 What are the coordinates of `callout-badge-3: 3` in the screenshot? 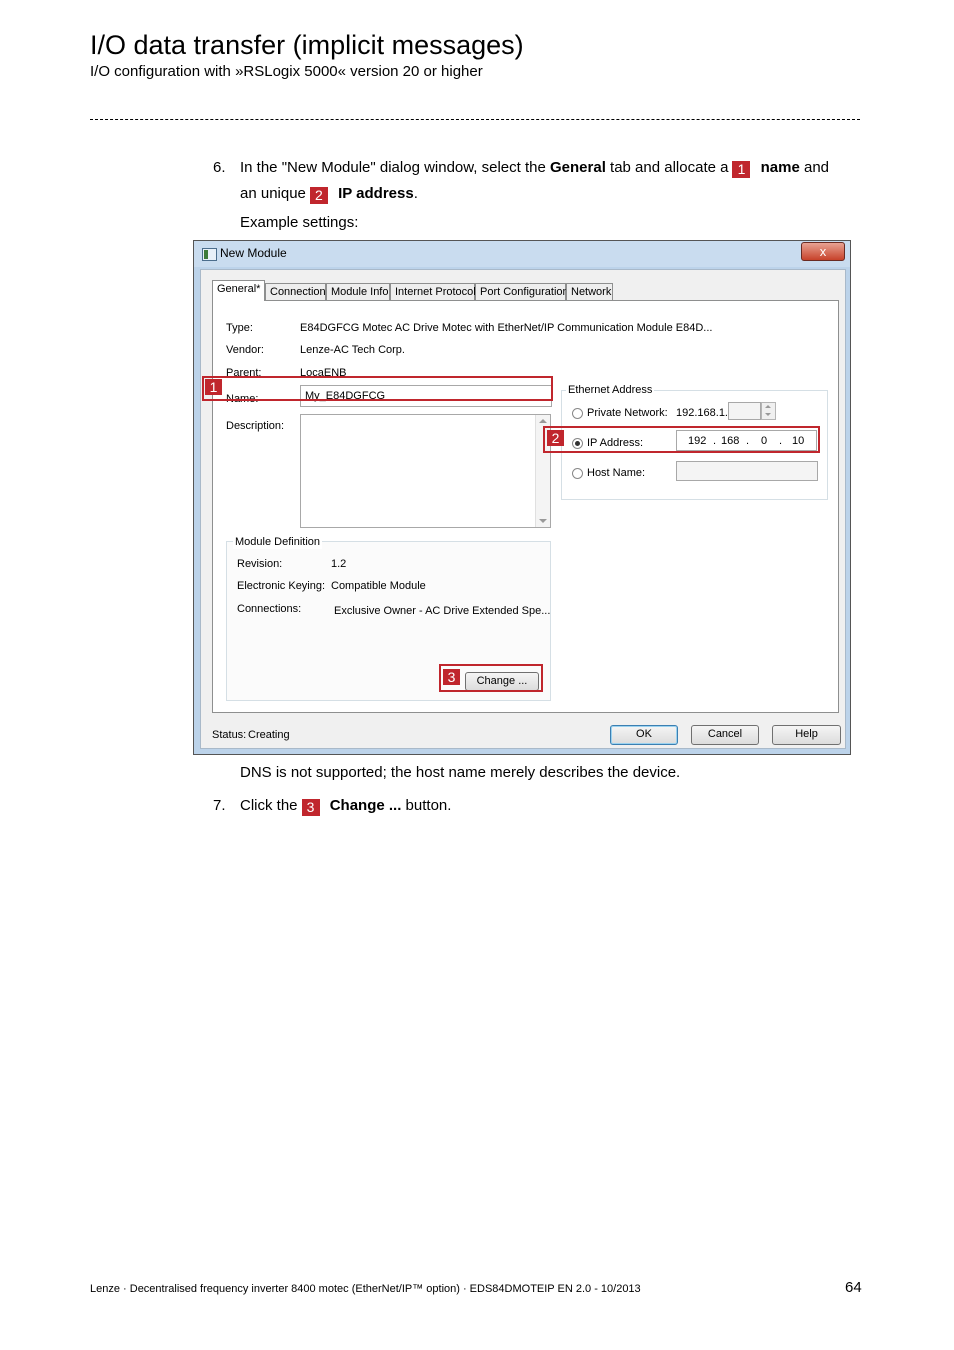 It's located at (310, 807).